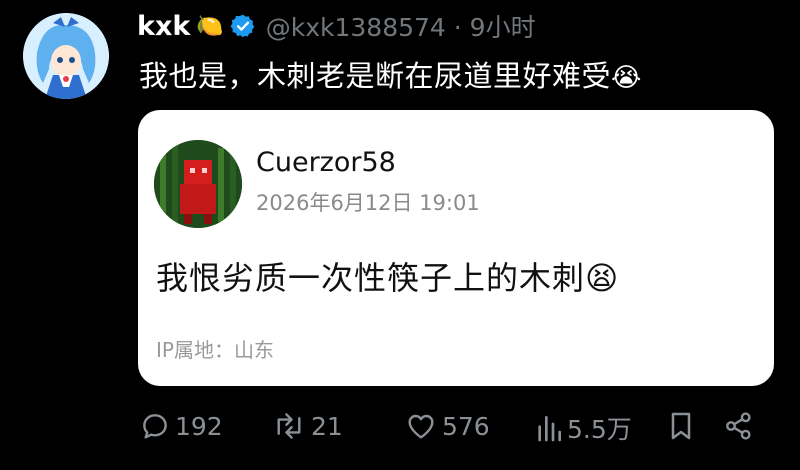  Describe the element at coordinates (289, 426) in the screenshot. I see `repost-icon` at that location.